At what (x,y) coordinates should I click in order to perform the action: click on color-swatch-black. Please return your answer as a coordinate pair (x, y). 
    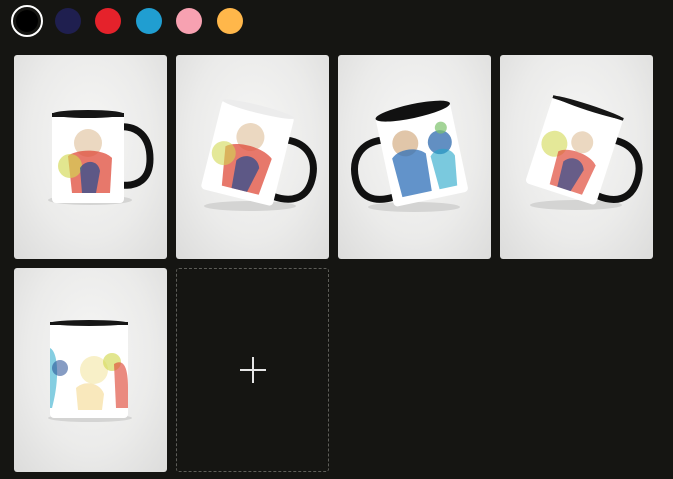
    Looking at the image, I should click on (27, 21).